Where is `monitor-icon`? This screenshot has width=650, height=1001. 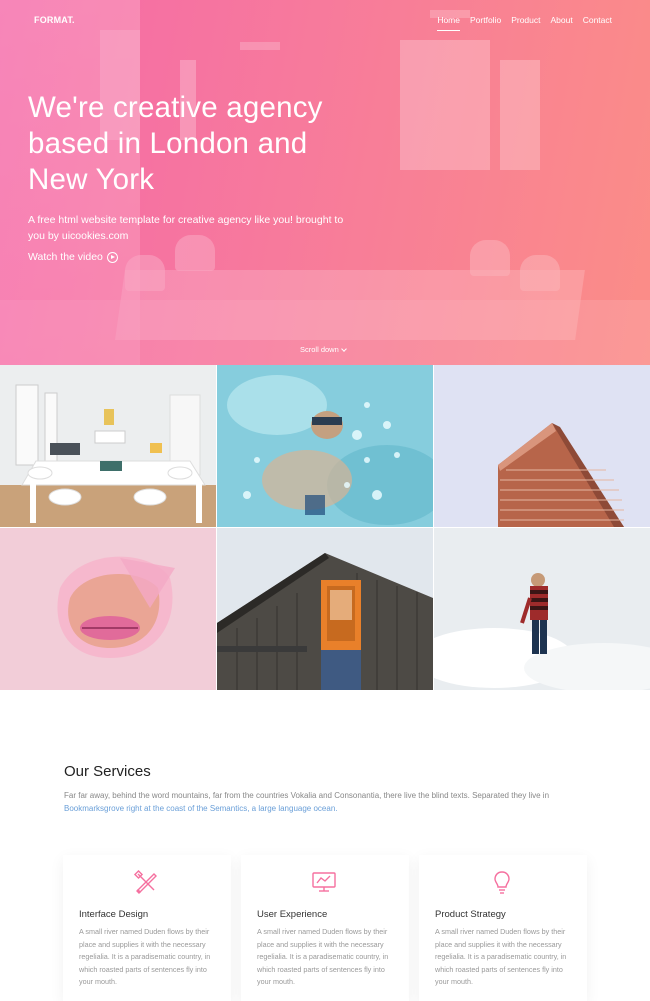 monitor-icon is located at coordinates (324, 882).